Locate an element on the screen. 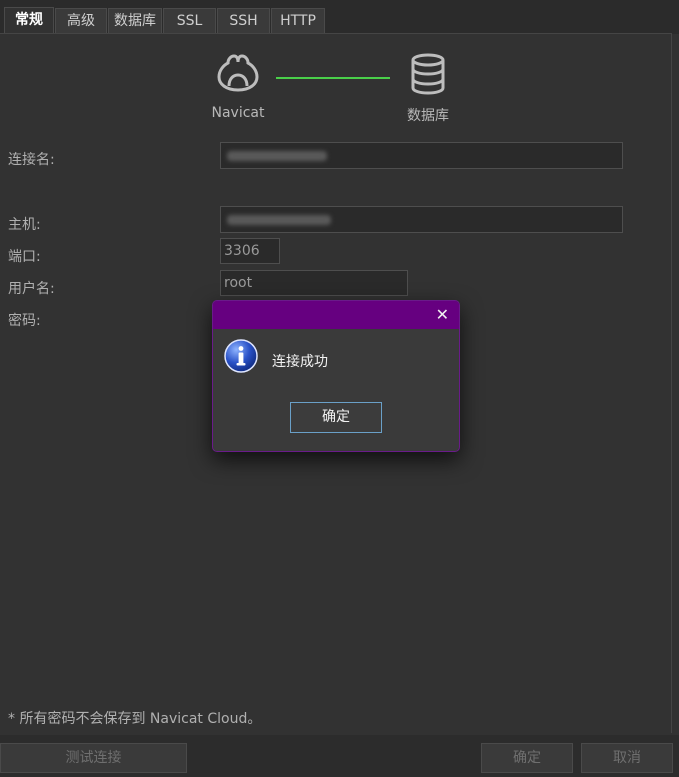 This screenshot has width=679, height=777. tab-bar: 常规 高级 数据库 SSL SSH HTTP is located at coordinates (339, 17).